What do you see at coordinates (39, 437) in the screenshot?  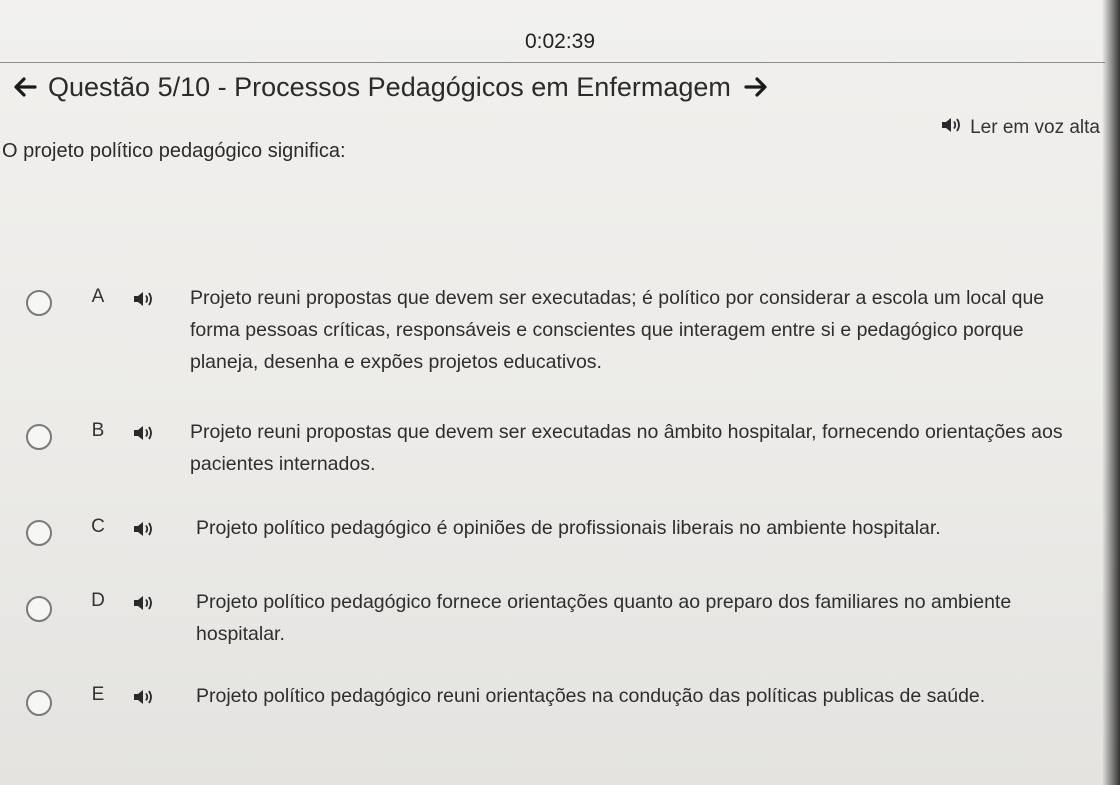 I see `option-b-radio` at bounding box center [39, 437].